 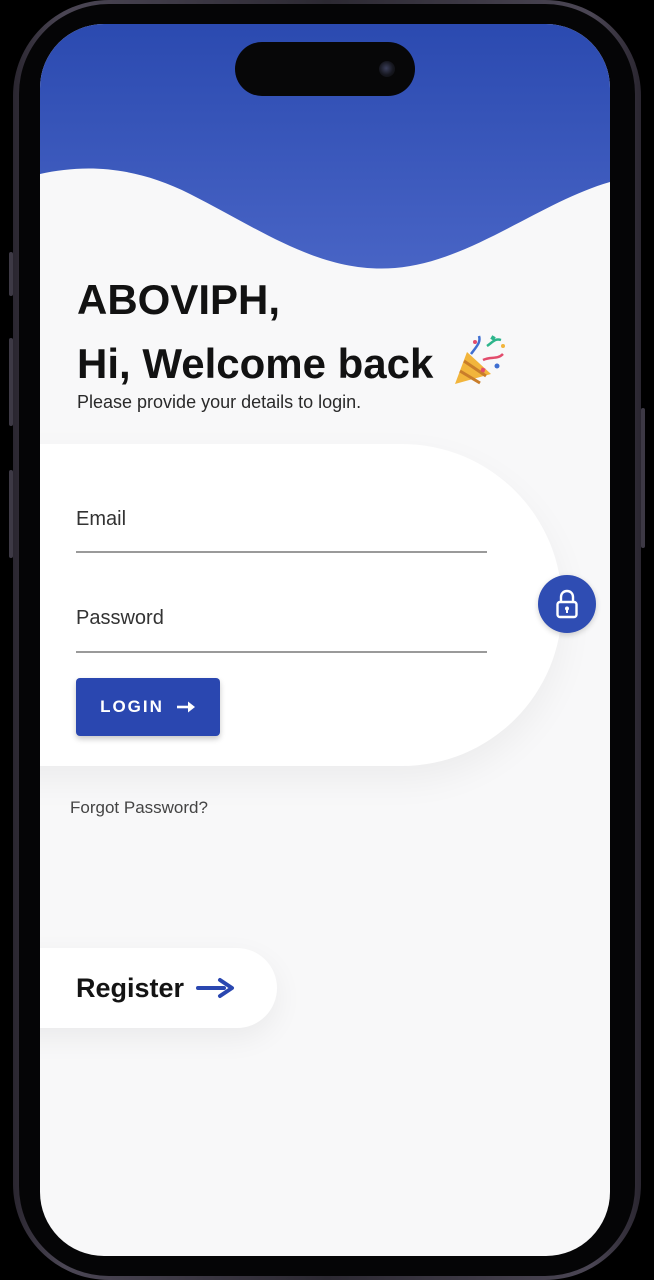 I want to click on lock-button, so click(x=567, y=604).